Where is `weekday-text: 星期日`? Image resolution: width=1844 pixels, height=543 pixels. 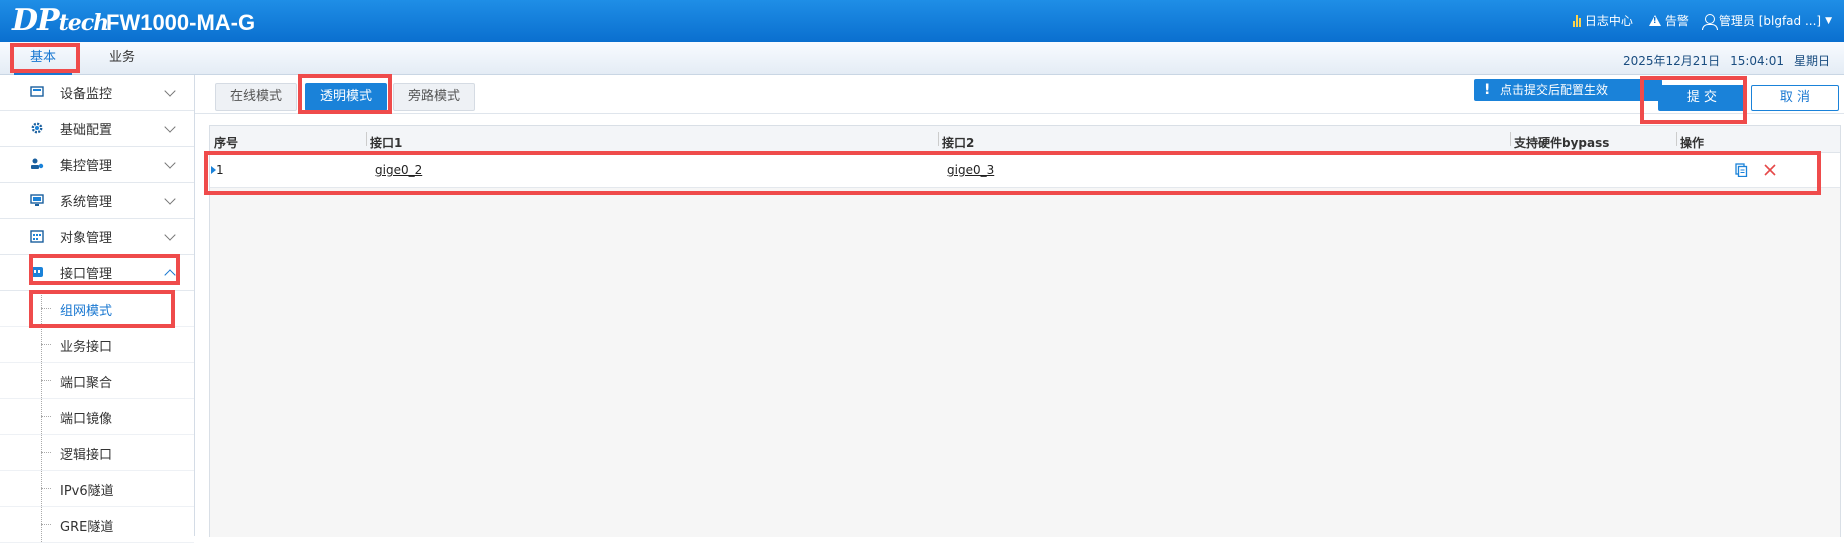 weekday-text: 星期日 is located at coordinates (1811, 61).